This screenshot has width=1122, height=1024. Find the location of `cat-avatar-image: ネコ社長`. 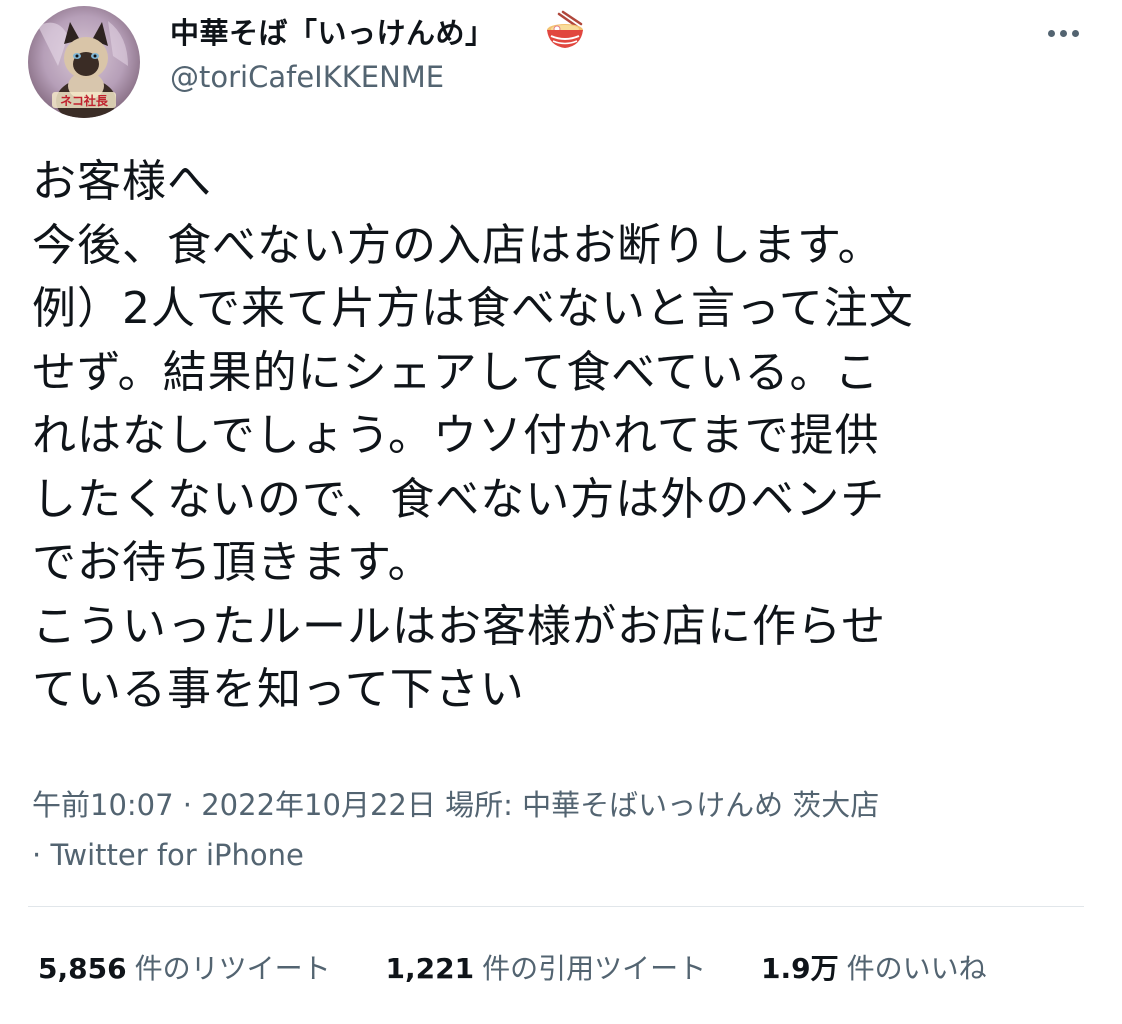

cat-avatar-image: ネコ社長 is located at coordinates (84, 62).